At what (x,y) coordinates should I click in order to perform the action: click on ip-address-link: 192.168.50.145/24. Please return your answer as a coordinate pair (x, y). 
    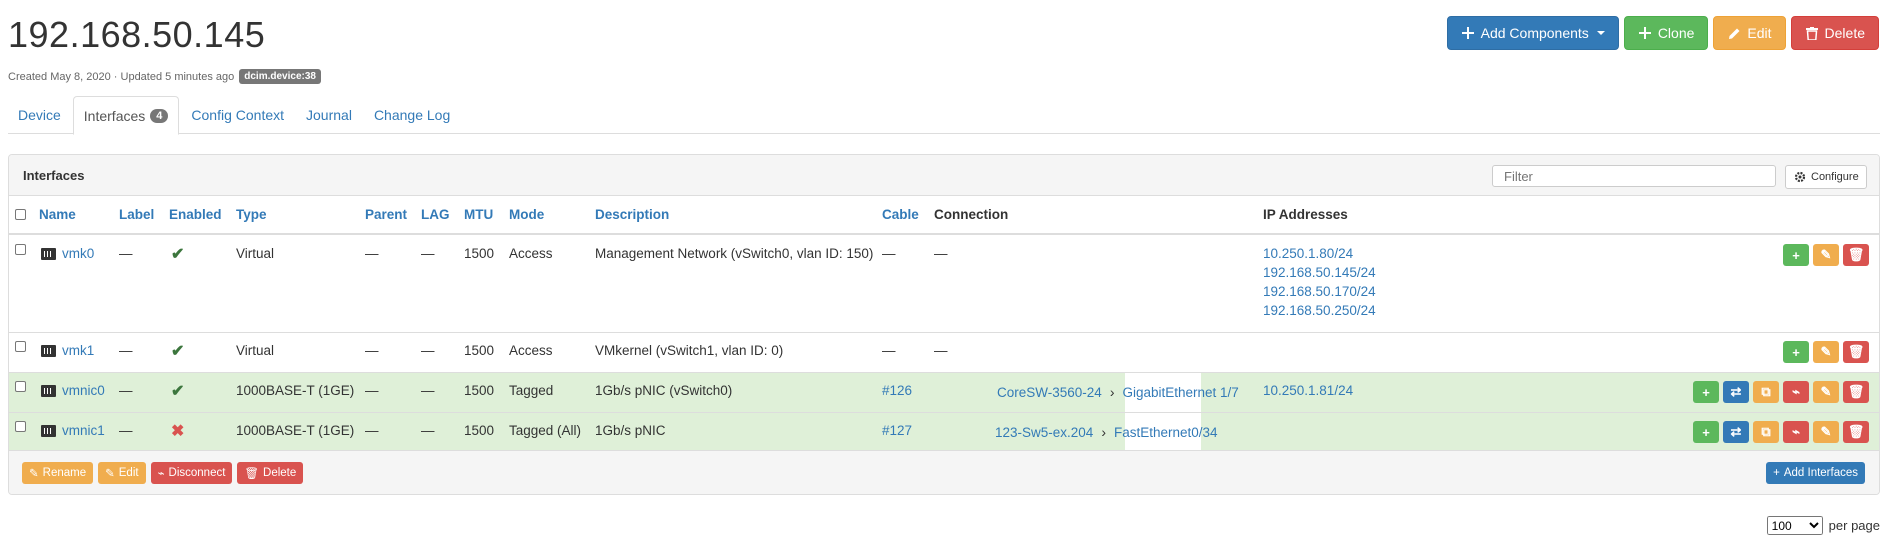
    Looking at the image, I should click on (1319, 272).